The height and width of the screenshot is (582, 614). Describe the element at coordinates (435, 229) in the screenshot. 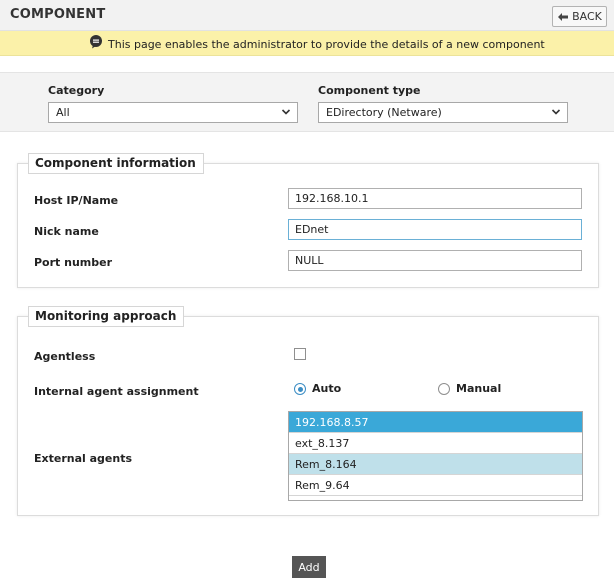

I see `nick-name-input` at that location.